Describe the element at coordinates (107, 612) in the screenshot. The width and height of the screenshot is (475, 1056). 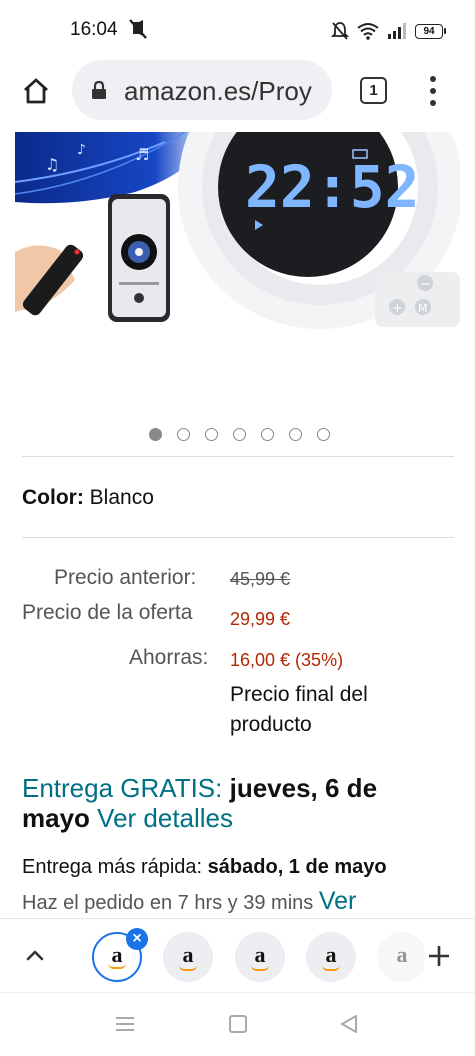
I see `offer-price-label: Precio de la oferta` at that location.